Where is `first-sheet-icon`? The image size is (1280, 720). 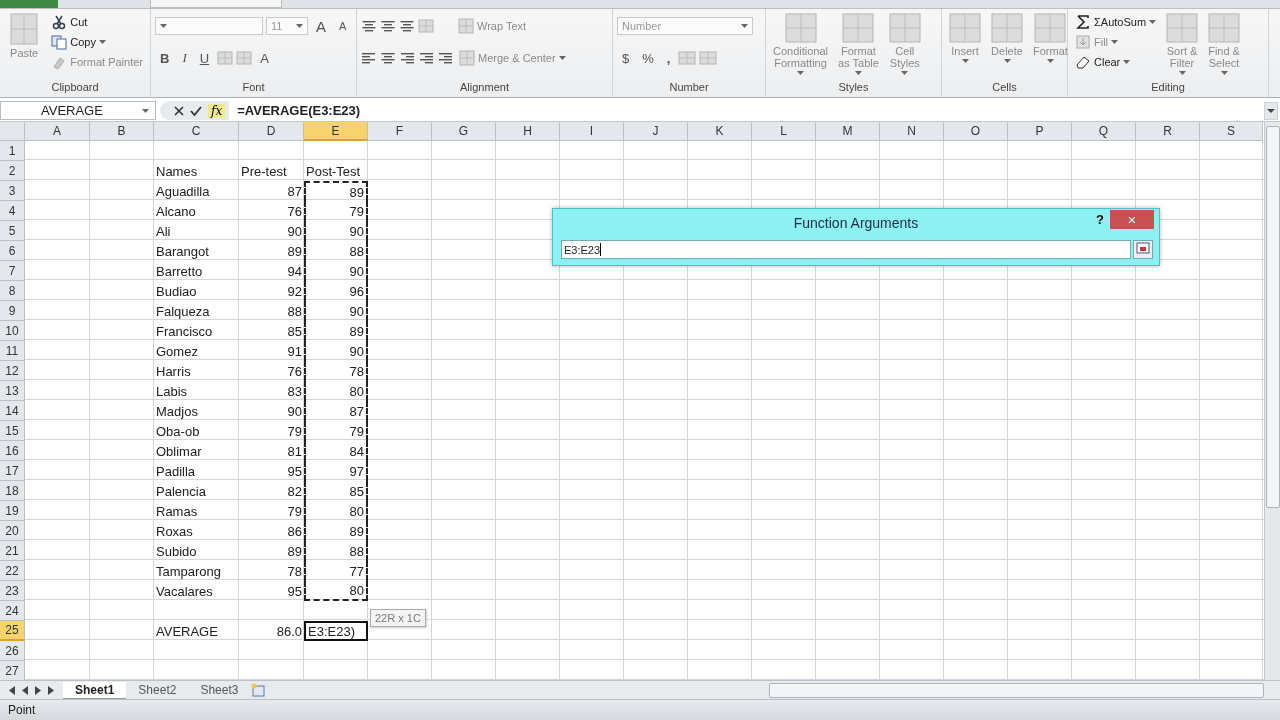
first-sheet-icon is located at coordinates (12, 690).